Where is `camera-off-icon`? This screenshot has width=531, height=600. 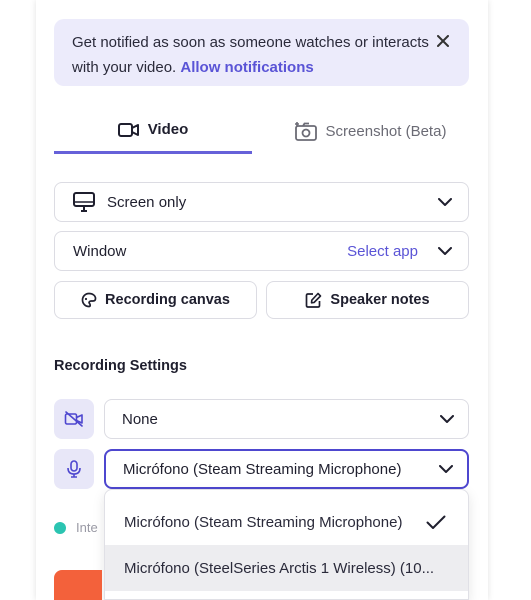
camera-off-icon is located at coordinates (74, 419).